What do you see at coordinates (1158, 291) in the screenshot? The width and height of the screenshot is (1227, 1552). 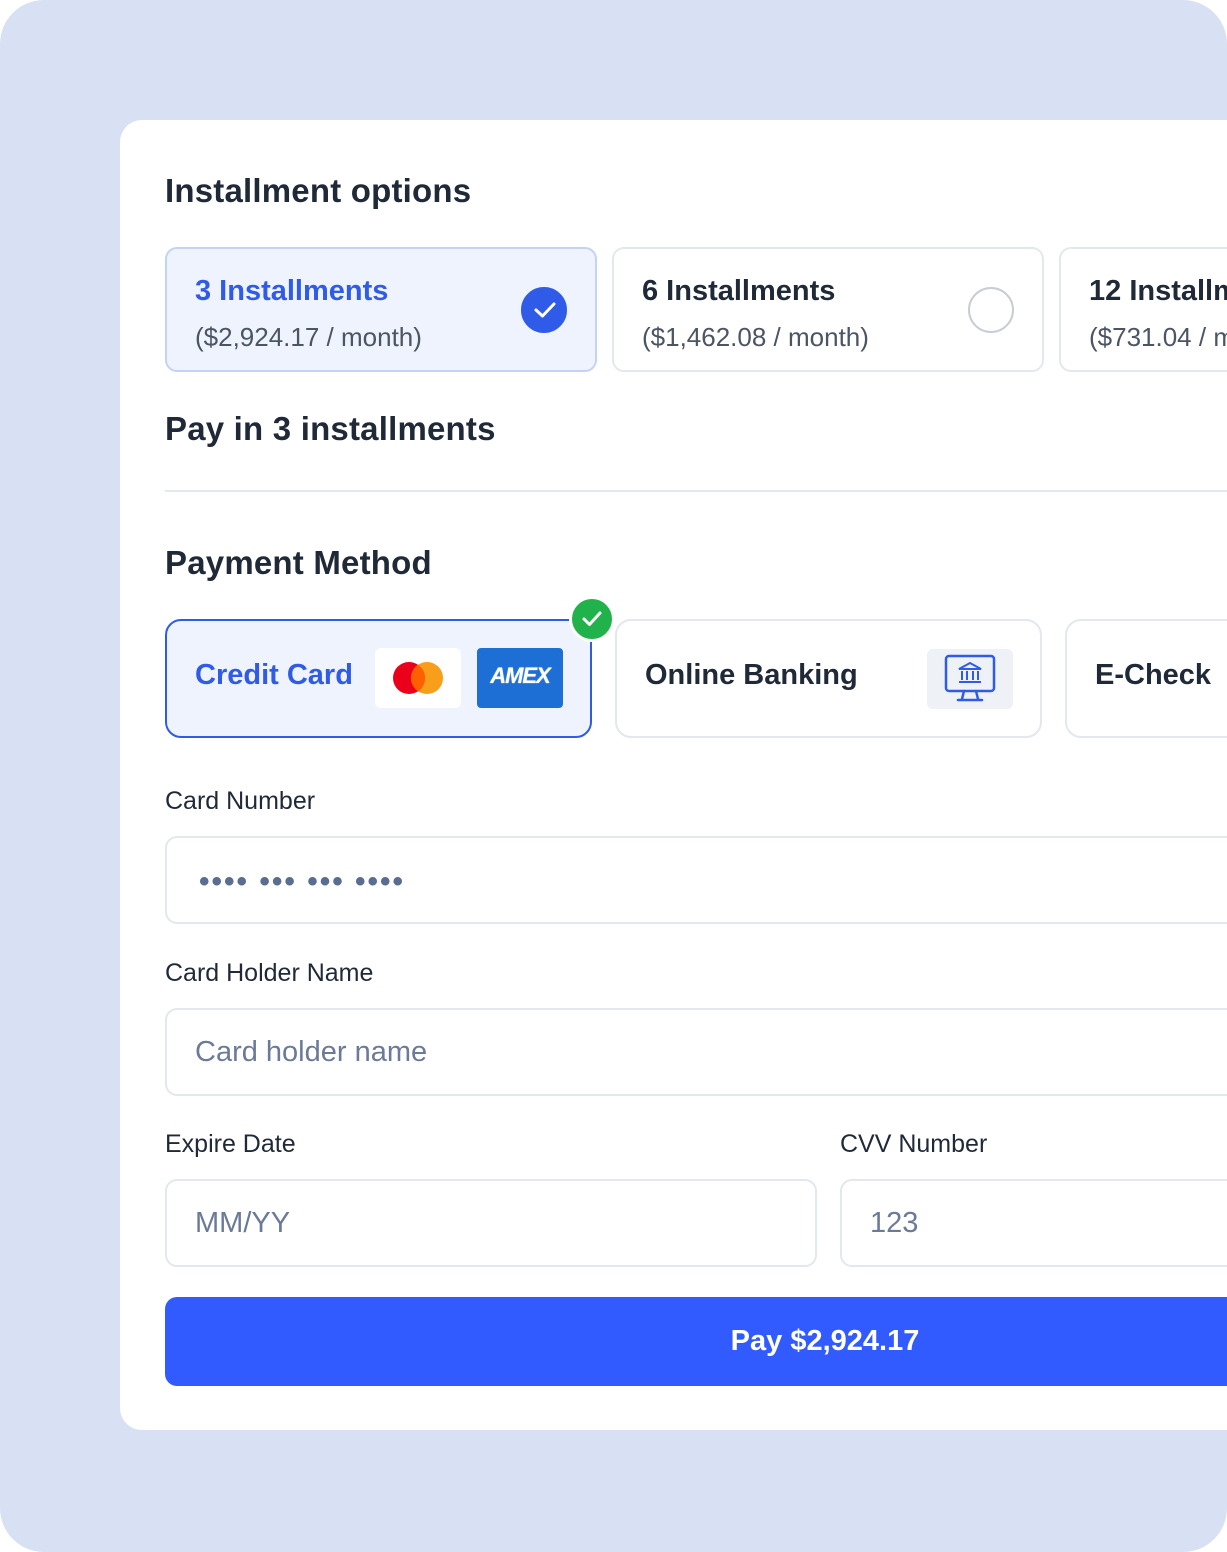 I see `installment-name: 12 Installments` at bounding box center [1158, 291].